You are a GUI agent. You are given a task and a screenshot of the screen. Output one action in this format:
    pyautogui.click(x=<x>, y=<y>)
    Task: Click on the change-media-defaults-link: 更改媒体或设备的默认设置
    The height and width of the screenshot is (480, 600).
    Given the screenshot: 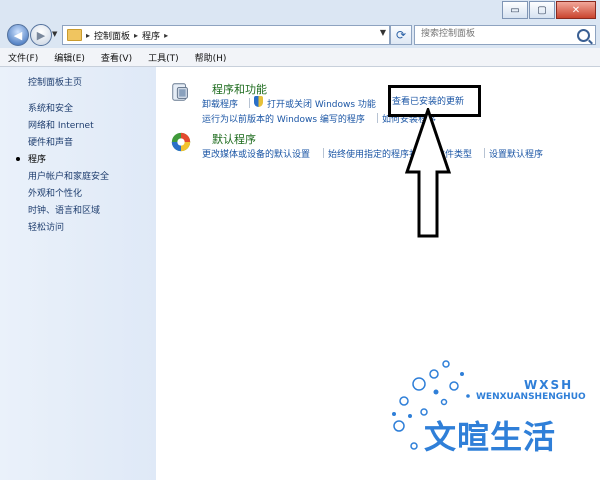 What is the action you would take?
    pyautogui.click(x=256, y=153)
    